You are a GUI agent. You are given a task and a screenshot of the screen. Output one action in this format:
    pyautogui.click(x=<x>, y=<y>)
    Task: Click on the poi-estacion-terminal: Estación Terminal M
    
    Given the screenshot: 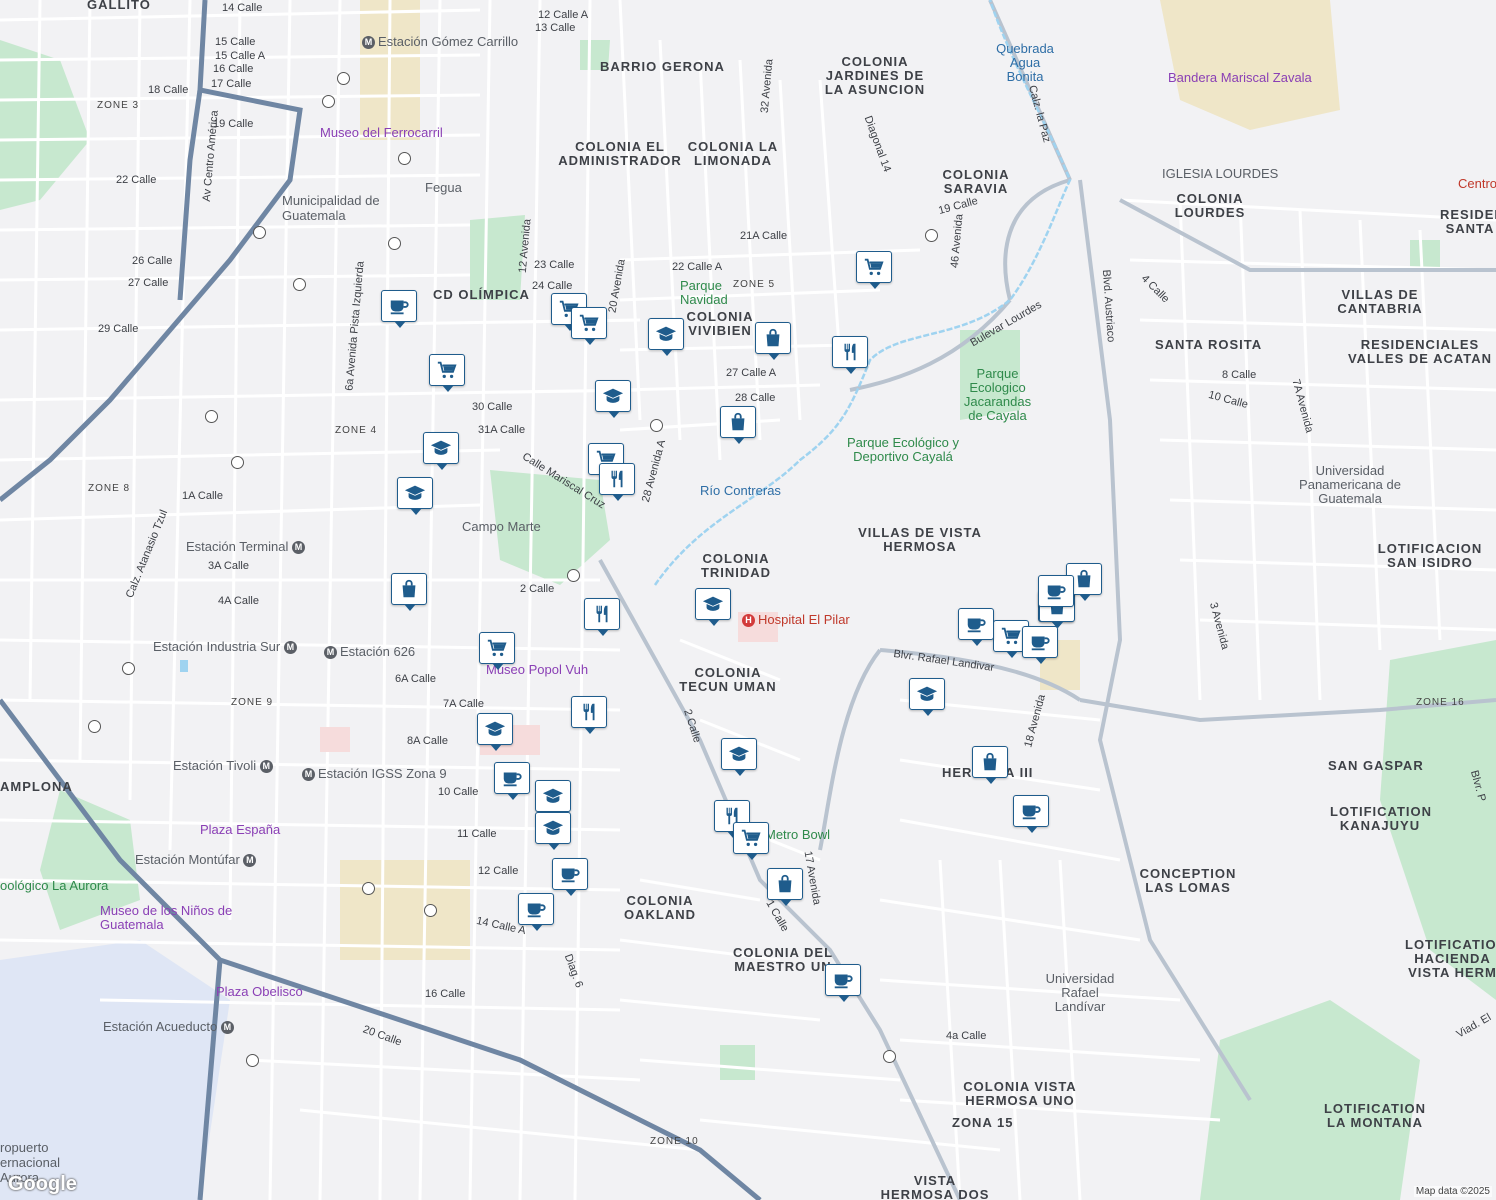 What is the action you would take?
    pyautogui.click(x=247, y=547)
    